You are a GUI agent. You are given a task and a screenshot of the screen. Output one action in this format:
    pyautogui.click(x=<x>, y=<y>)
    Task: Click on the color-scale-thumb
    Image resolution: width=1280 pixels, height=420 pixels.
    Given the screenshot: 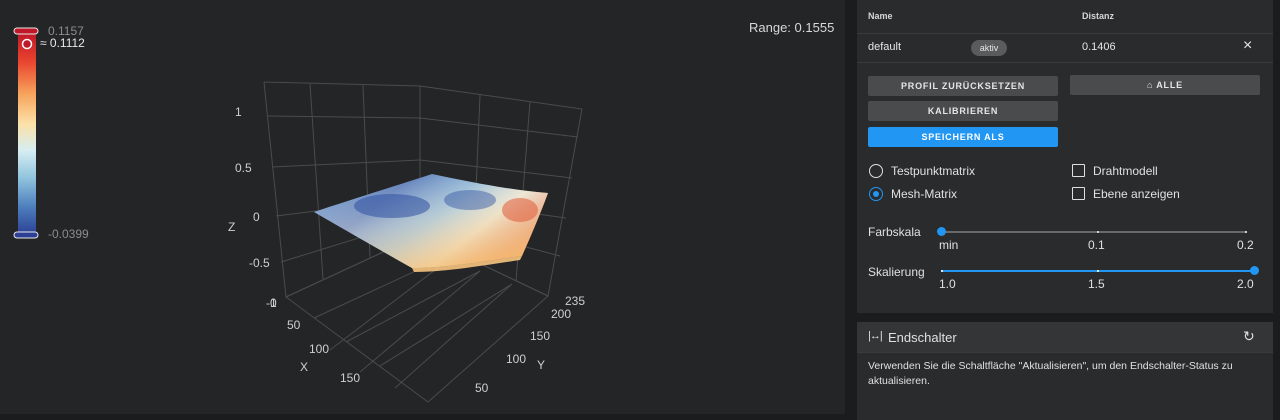 What is the action you would take?
    pyautogui.click(x=941, y=231)
    